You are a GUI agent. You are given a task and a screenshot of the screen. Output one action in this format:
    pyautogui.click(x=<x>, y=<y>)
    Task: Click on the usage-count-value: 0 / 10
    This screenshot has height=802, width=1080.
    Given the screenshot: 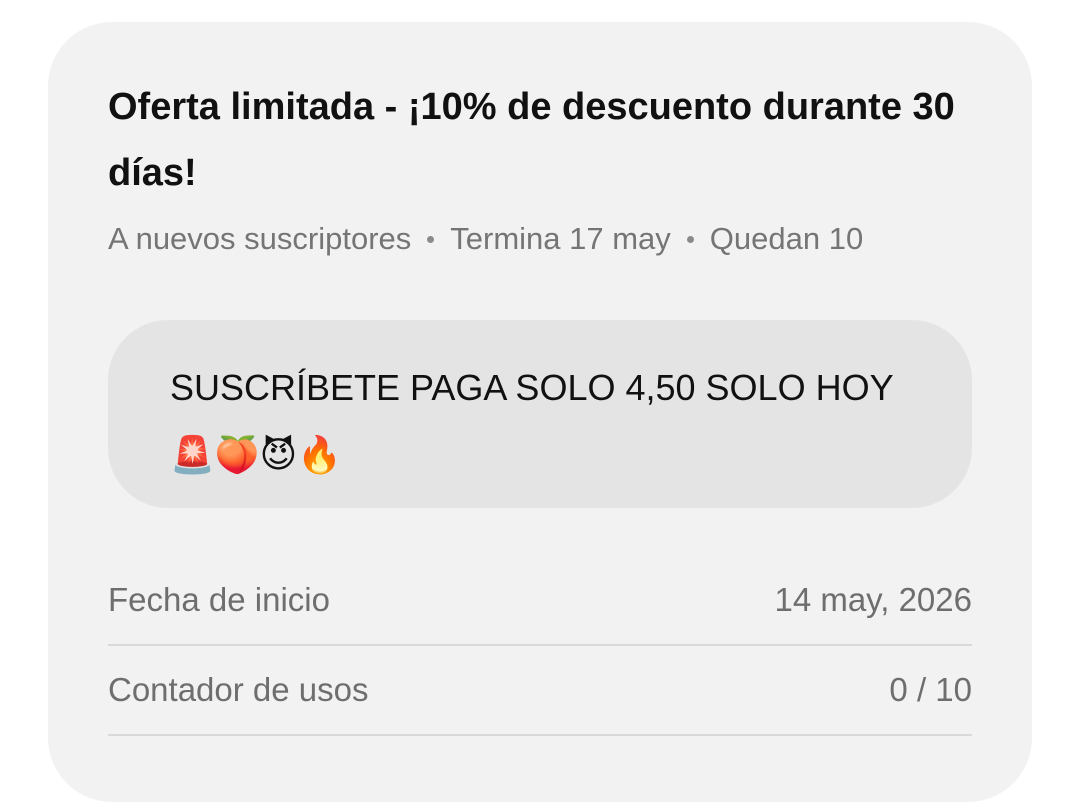 What is the action you would take?
    pyautogui.click(x=930, y=689)
    